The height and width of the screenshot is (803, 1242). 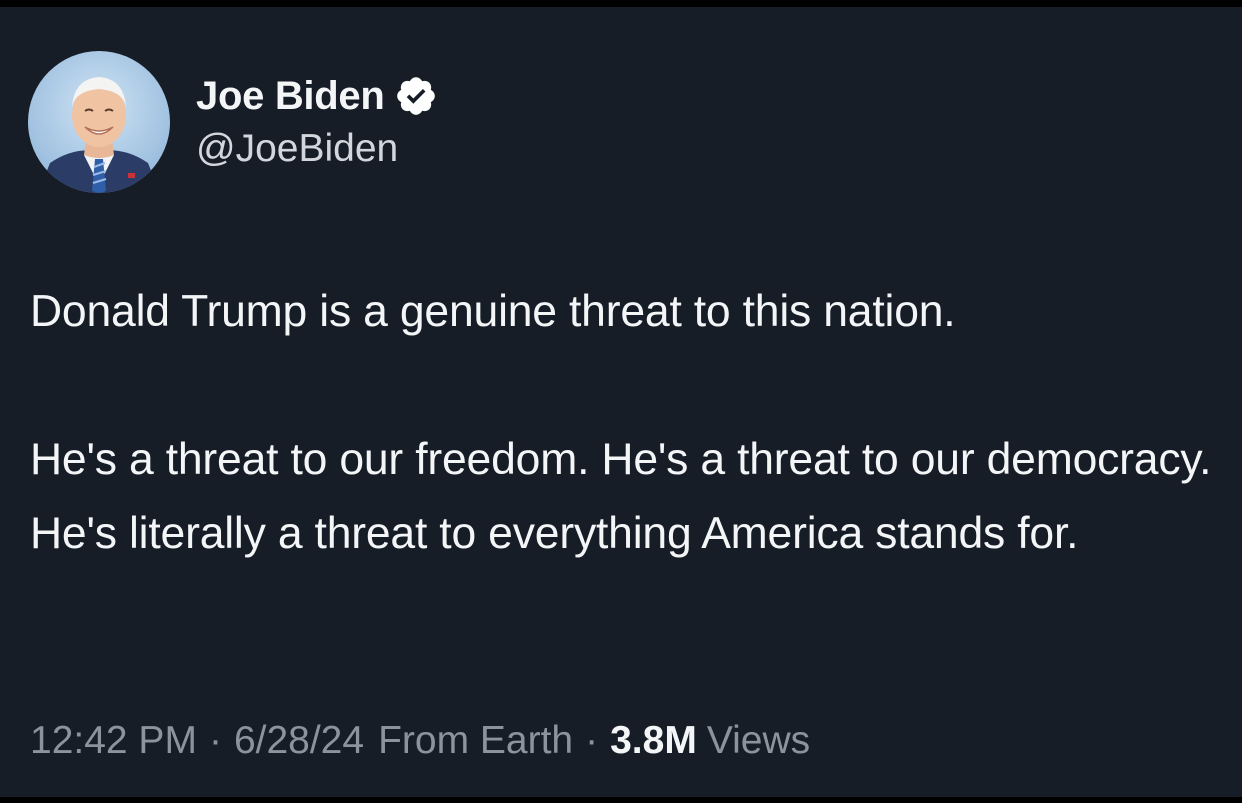 I want to click on tweet-source: From Earth, so click(x=476, y=740).